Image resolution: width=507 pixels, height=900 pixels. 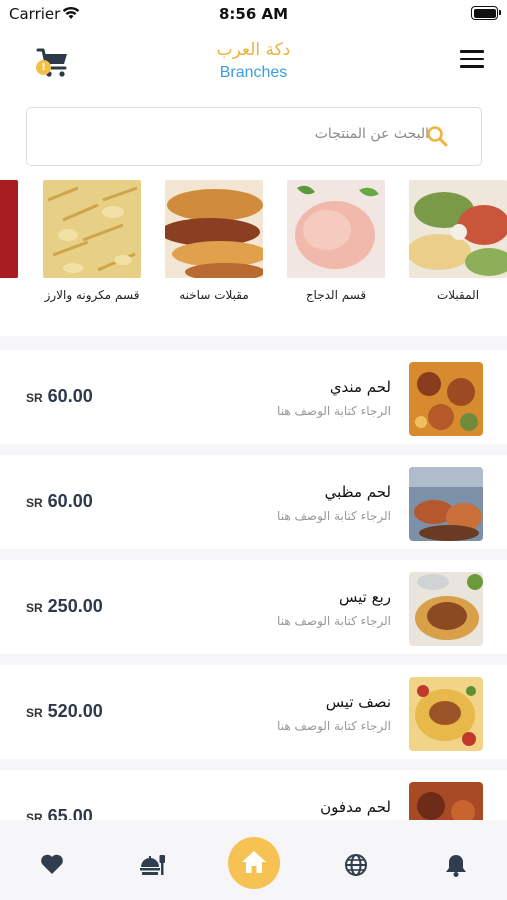 I want to click on category-label: قسم الدجاج, so click(x=336, y=295).